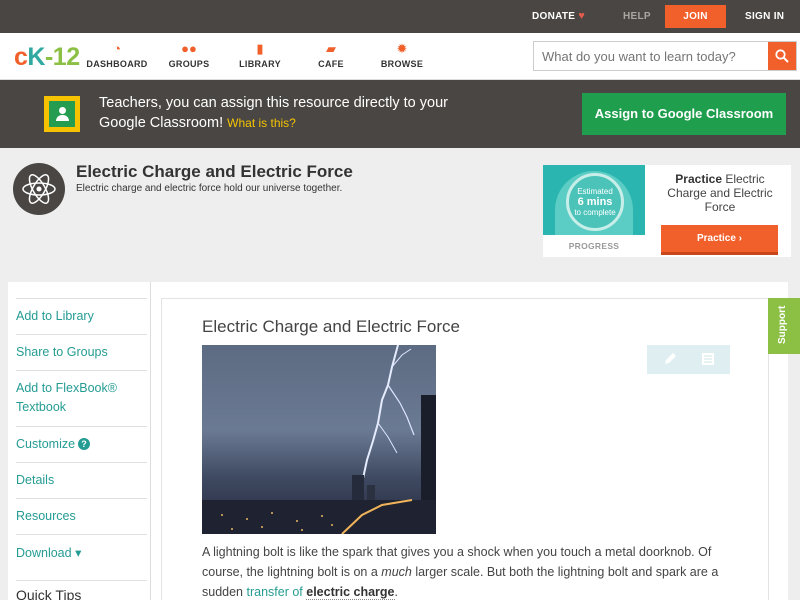 Image resolution: width=800 pixels, height=600 pixels. Describe the element at coordinates (350, 592) in the screenshot. I see `electric-charge-term: electric charge` at that location.